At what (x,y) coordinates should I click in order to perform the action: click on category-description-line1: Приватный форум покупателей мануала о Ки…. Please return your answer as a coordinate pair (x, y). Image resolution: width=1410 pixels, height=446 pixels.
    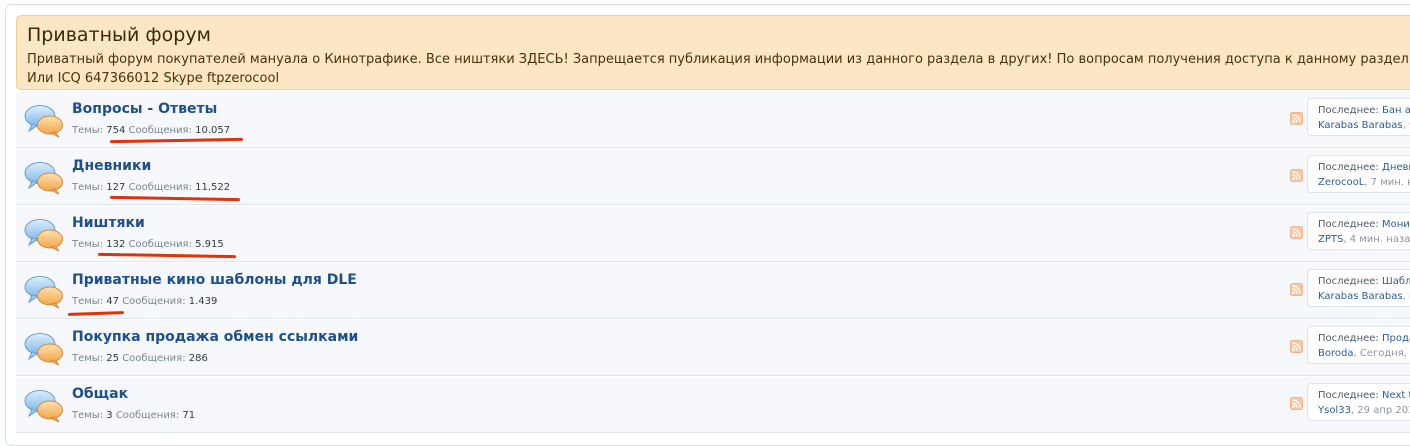
    Looking at the image, I should click on (718, 59).